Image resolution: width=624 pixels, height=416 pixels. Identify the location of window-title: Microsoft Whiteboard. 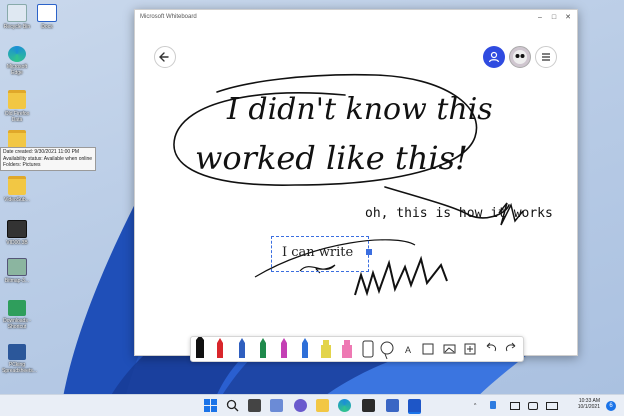
(168, 17).